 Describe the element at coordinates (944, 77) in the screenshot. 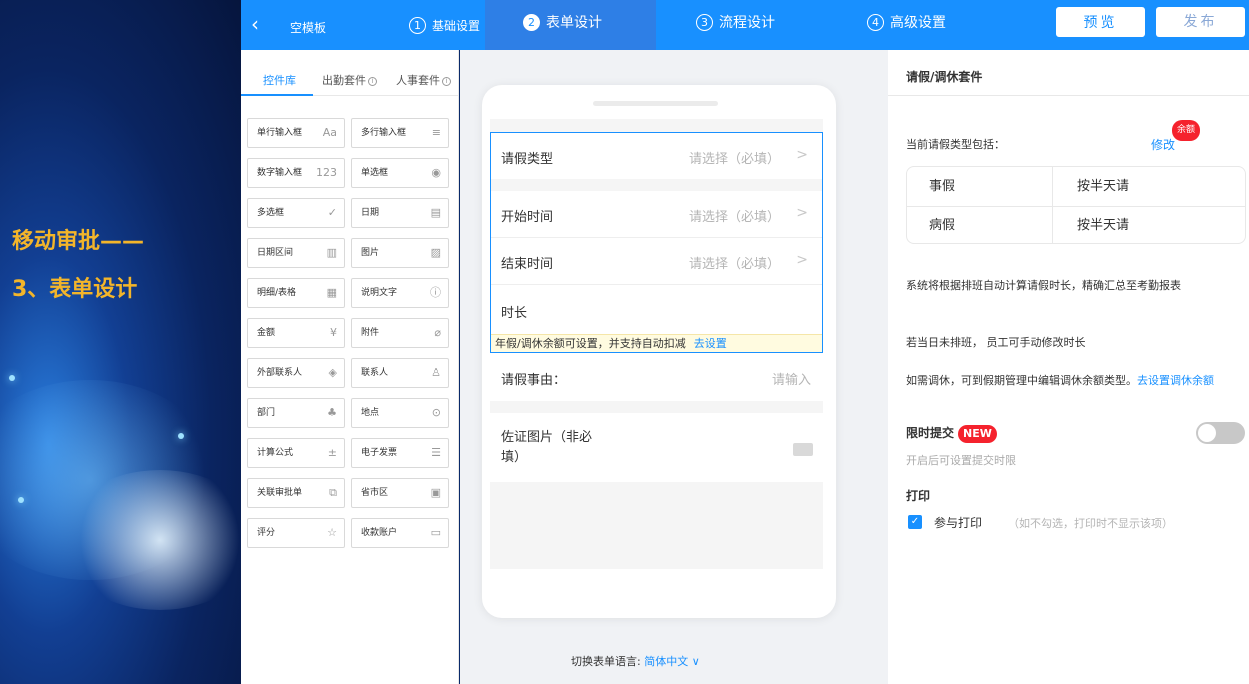

I see `panel-title: 请假/调休套件` at that location.